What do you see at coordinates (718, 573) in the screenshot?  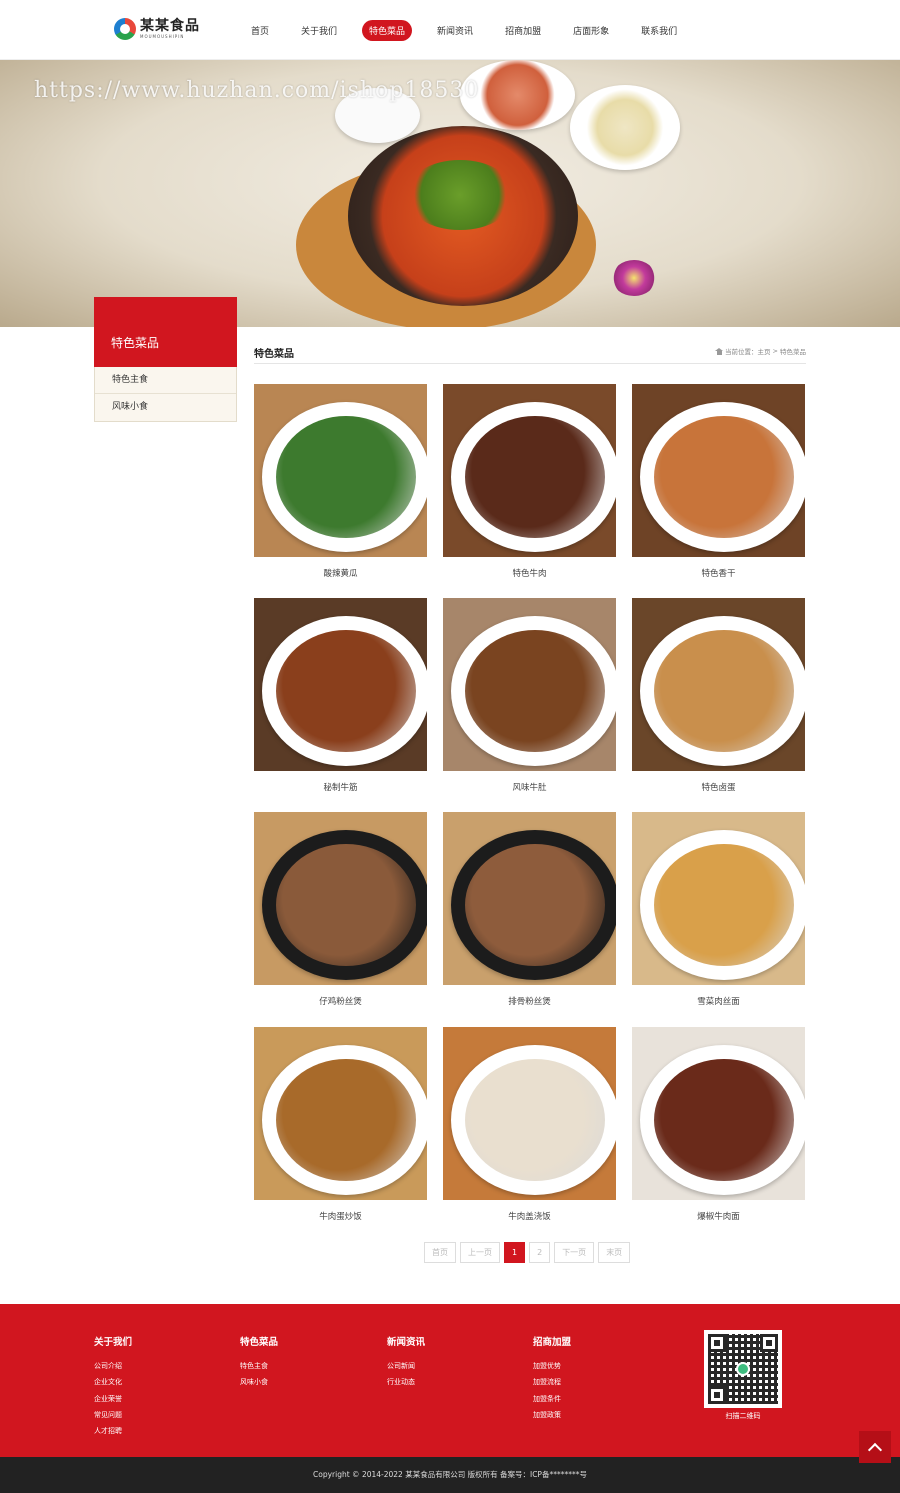 I see `product-name: 特色香干` at bounding box center [718, 573].